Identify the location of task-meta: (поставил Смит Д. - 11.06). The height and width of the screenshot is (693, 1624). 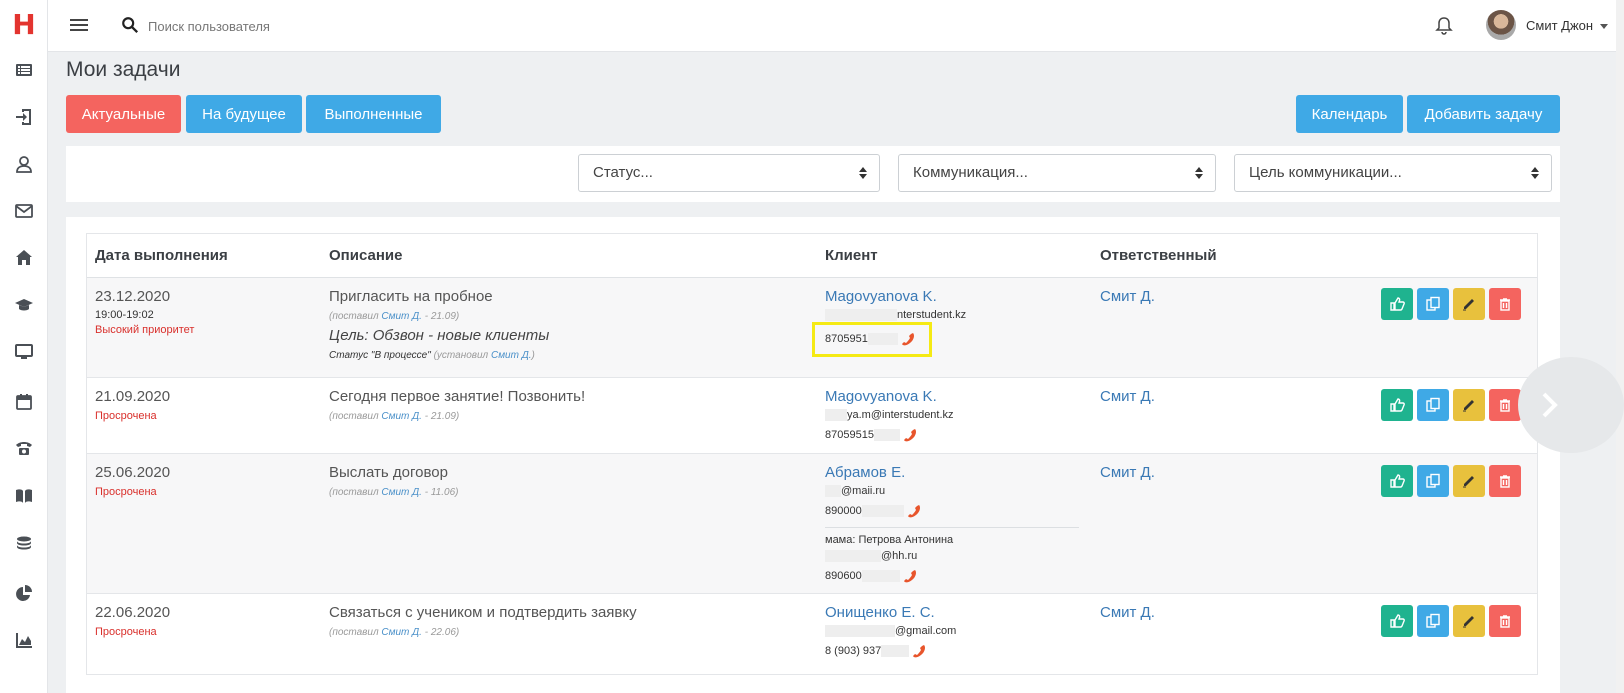
(393, 492).